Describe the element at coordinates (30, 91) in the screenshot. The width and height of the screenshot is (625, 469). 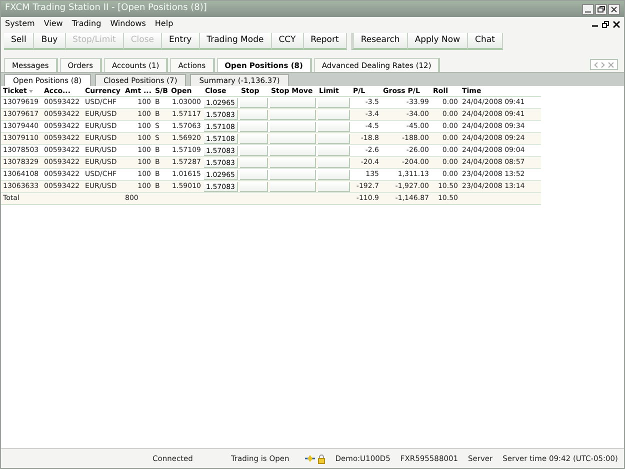
I see `sort-icon` at that location.